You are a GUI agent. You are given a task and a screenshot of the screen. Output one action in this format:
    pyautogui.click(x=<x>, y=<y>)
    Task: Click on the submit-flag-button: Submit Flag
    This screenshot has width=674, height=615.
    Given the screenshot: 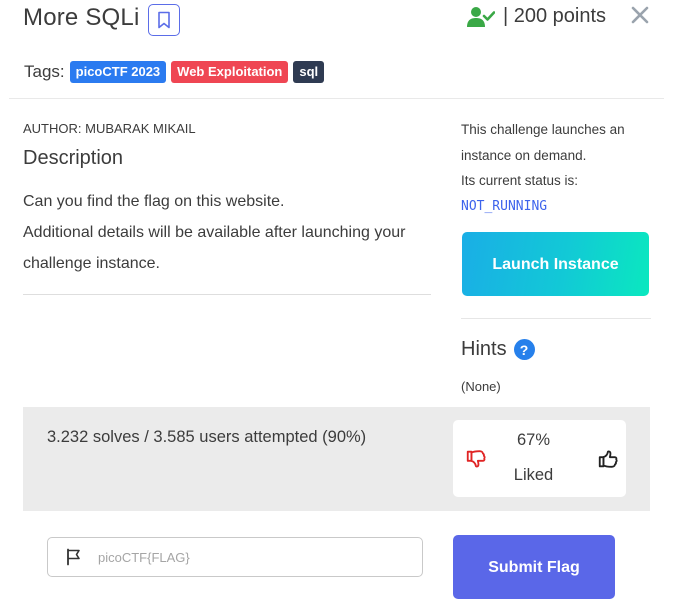 What is the action you would take?
    pyautogui.click(x=534, y=567)
    